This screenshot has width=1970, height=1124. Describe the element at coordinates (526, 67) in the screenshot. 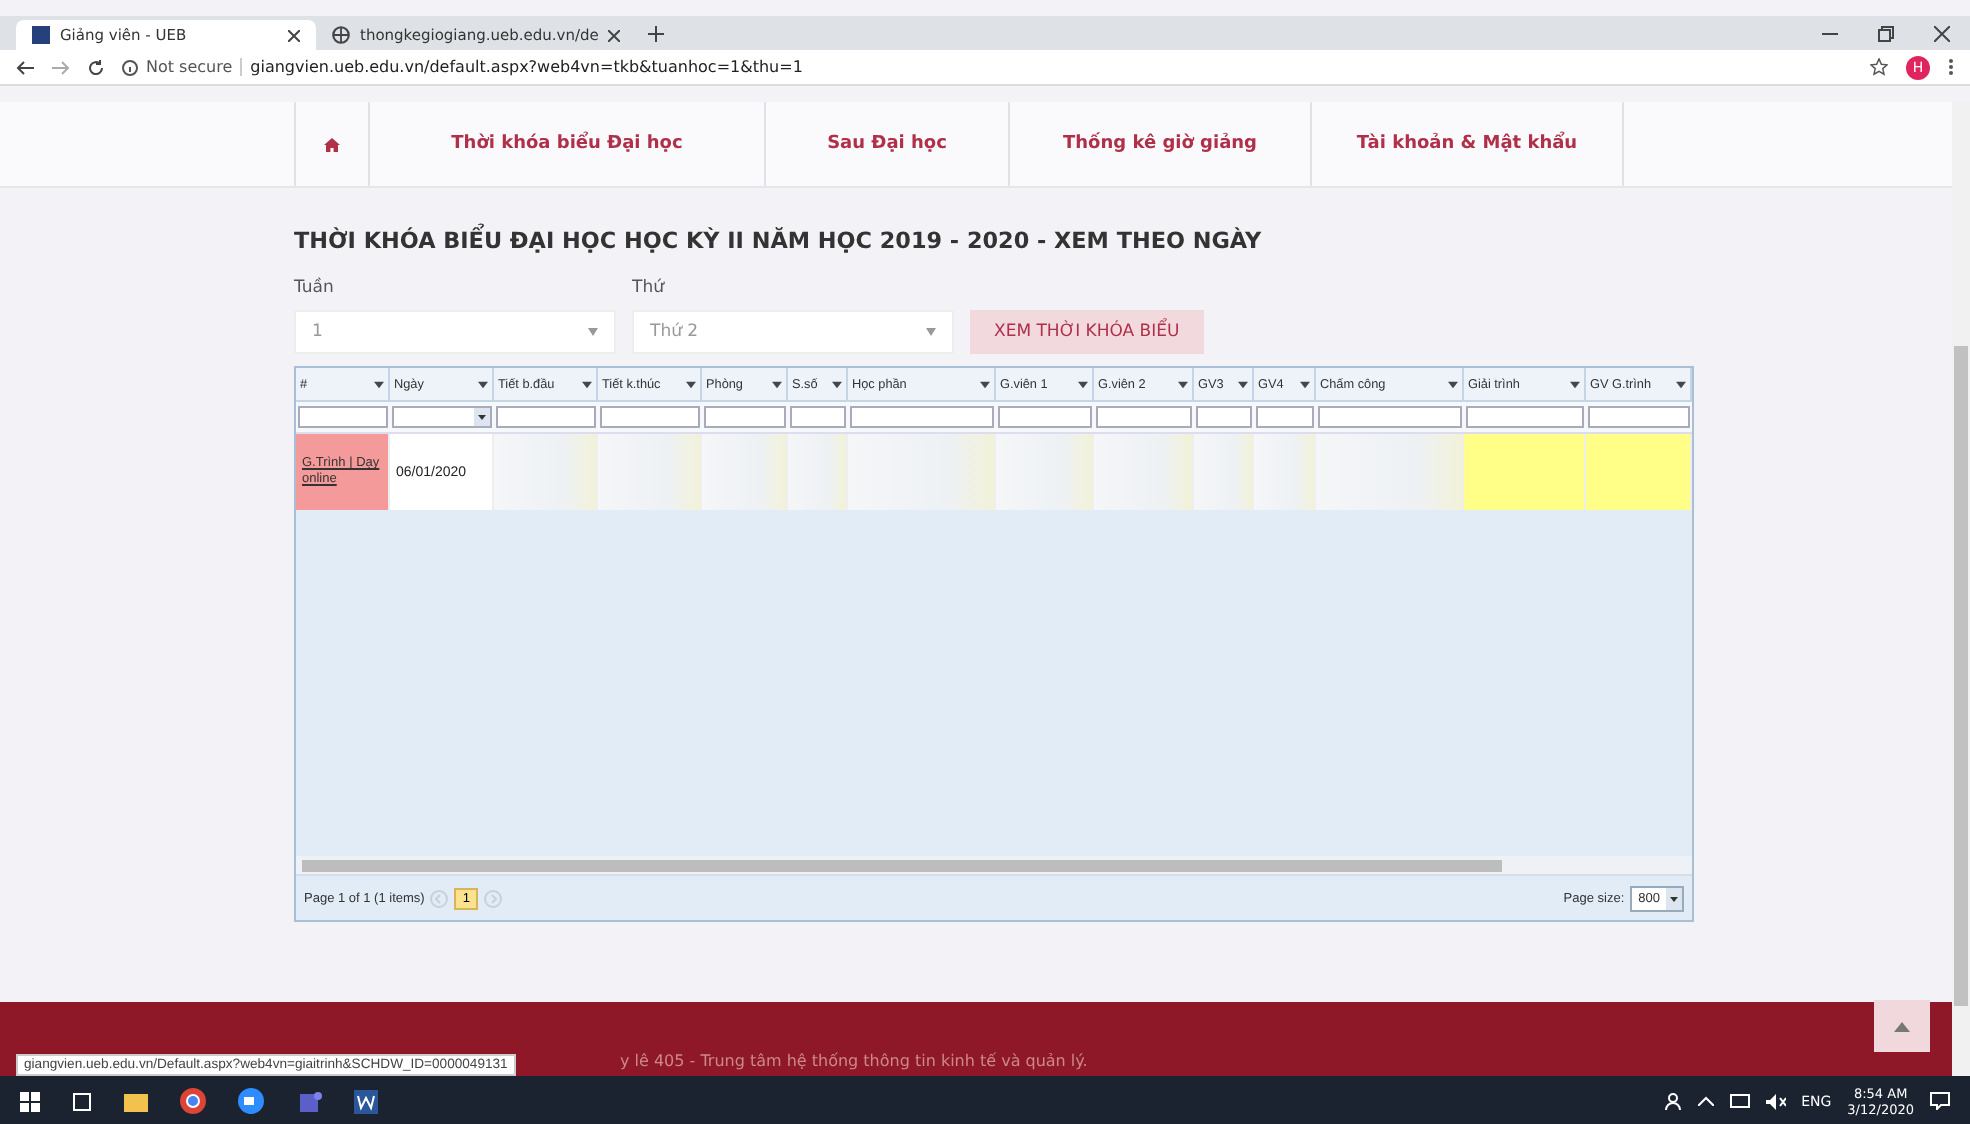

I see `address-field: giangvien.ueb.edu.vn/default.aspx?web4vn=tkb&tuanhoc=1&thu=1` at that location.